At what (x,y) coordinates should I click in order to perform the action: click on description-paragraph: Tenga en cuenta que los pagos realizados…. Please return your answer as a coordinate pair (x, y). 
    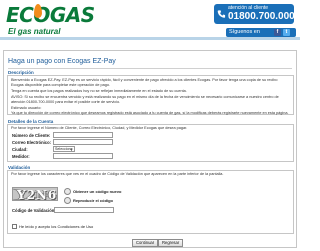
    Looking at the image, I should click on (99, 91).